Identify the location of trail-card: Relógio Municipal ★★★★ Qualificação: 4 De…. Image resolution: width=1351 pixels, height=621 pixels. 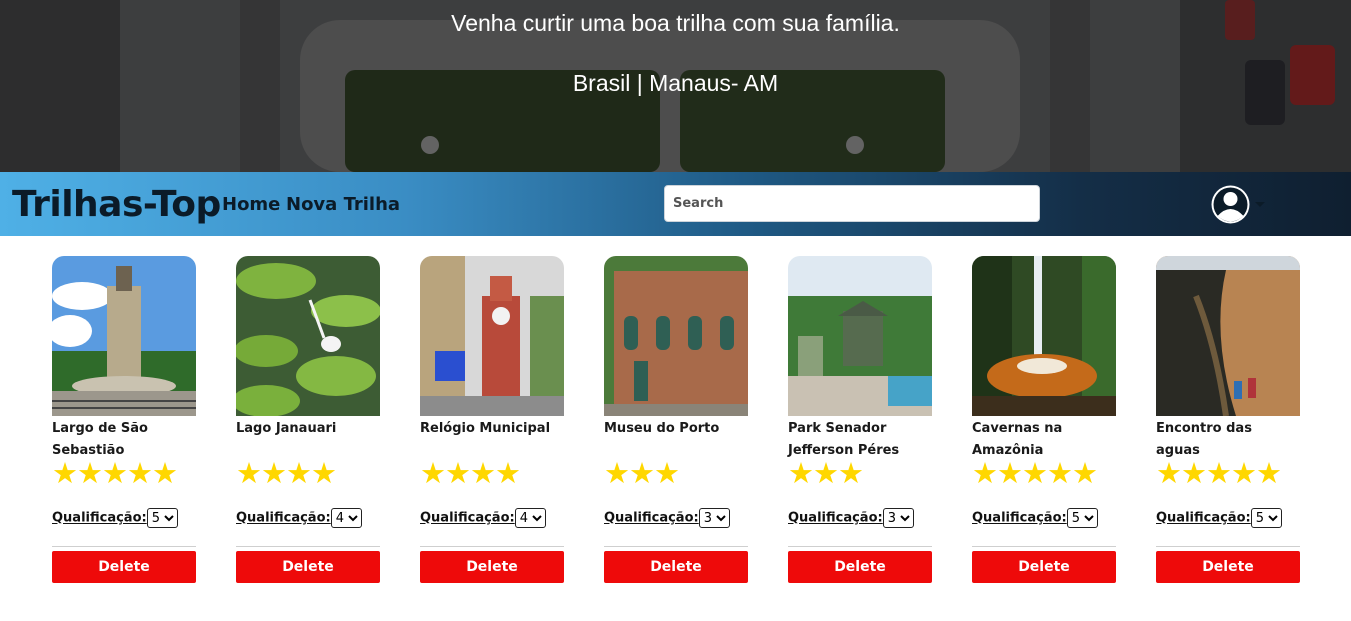
(492, 419).